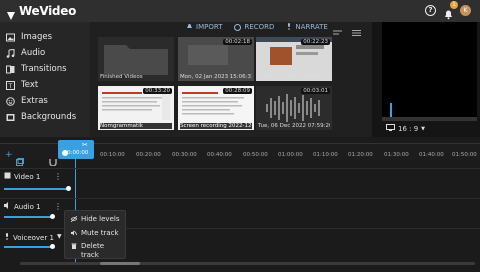 This screenshot has width=480, height=272. I want to click on svg-text: T, so click(10, 86).